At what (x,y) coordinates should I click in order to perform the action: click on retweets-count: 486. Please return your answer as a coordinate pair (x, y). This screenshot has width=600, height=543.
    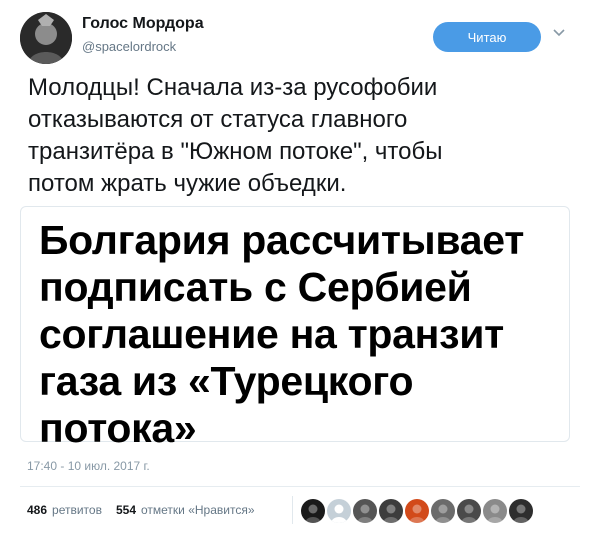
    Looking at the image, I should click on (37, 510).